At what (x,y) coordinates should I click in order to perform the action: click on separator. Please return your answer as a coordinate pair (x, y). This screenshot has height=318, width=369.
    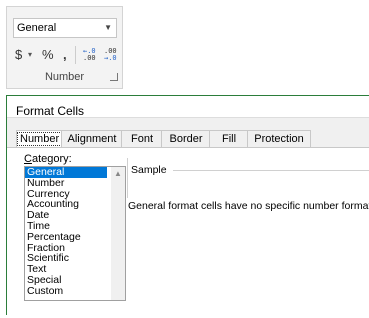
    Looking at the image, I should click on (75, 55).